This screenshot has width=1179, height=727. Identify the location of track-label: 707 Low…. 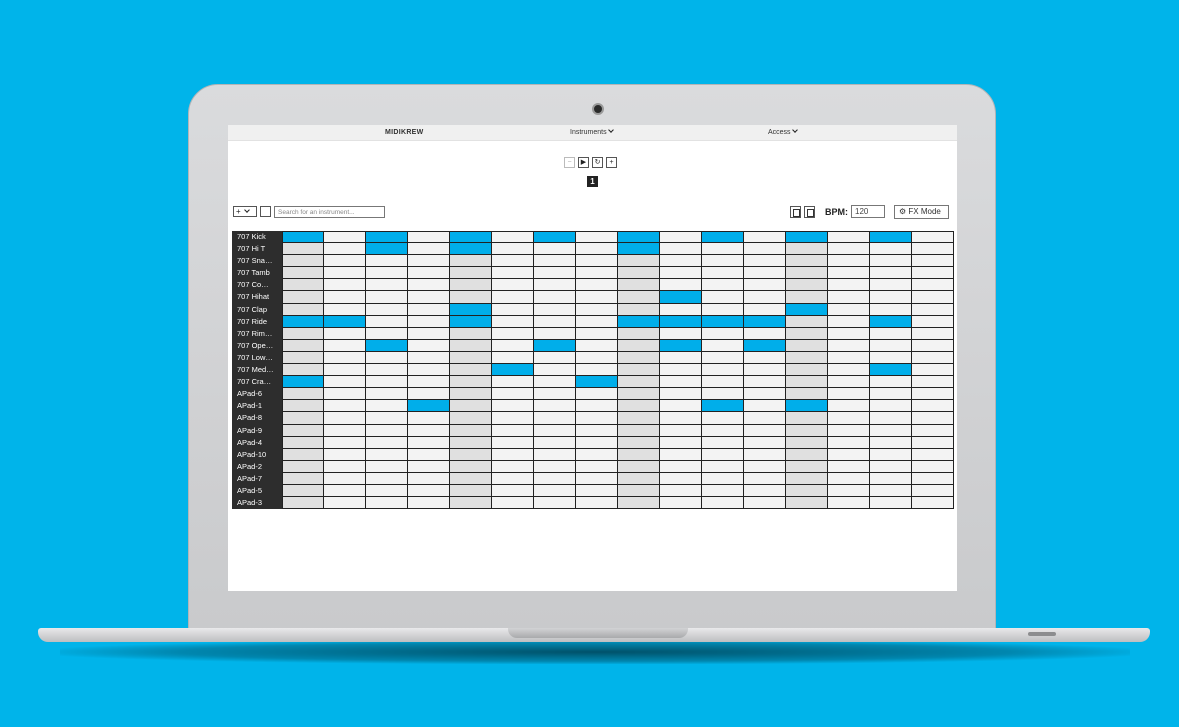
(257, 358).